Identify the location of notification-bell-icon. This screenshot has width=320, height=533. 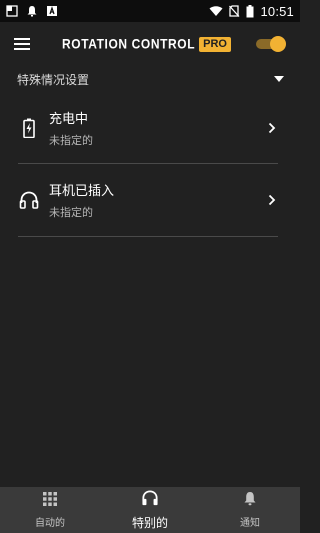
(32, 11).